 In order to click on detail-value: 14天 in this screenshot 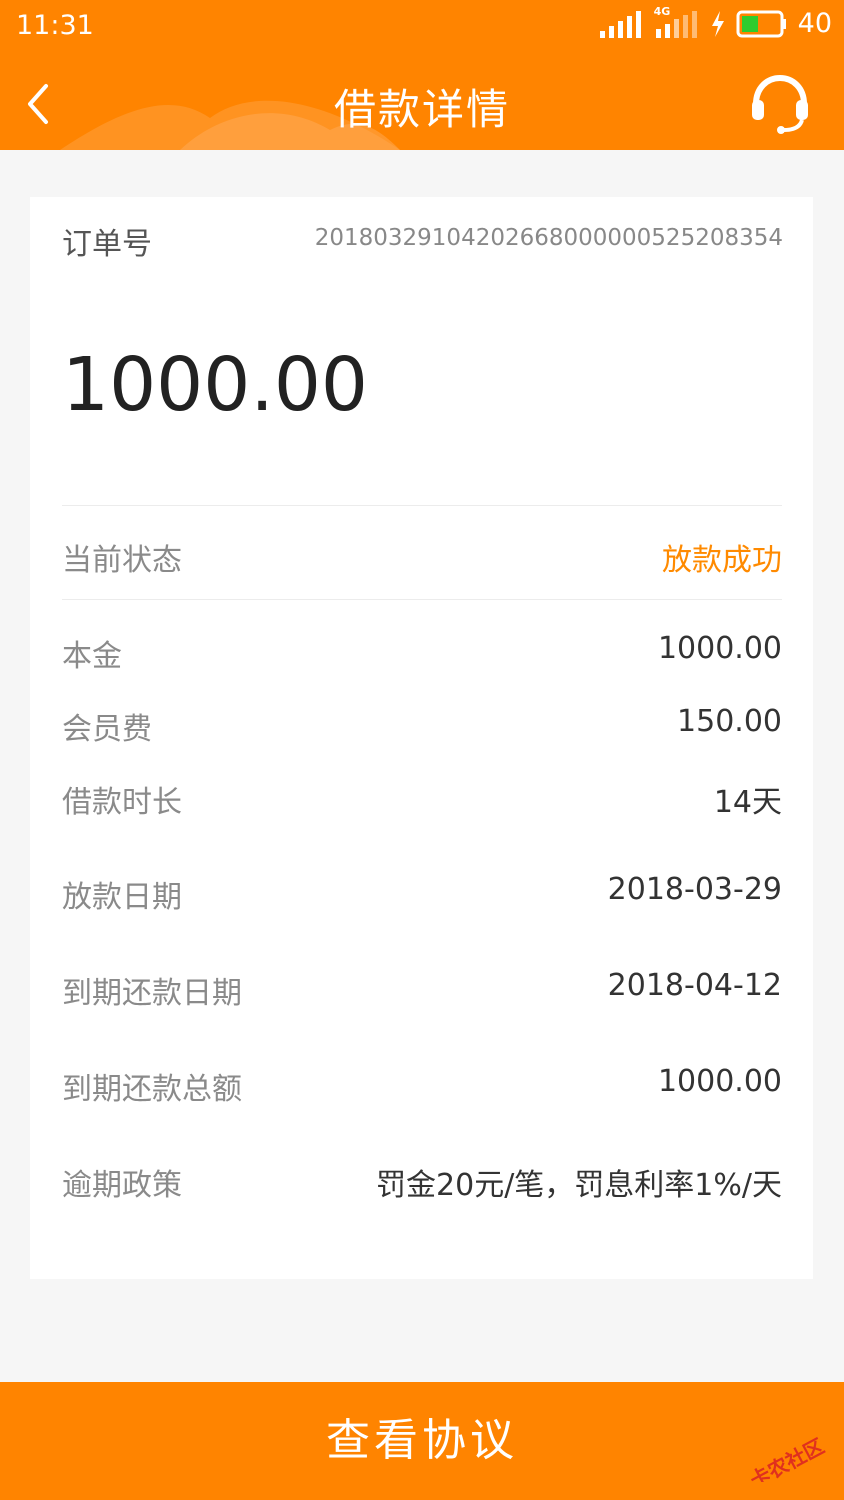, I will do `click(747, 802)`.